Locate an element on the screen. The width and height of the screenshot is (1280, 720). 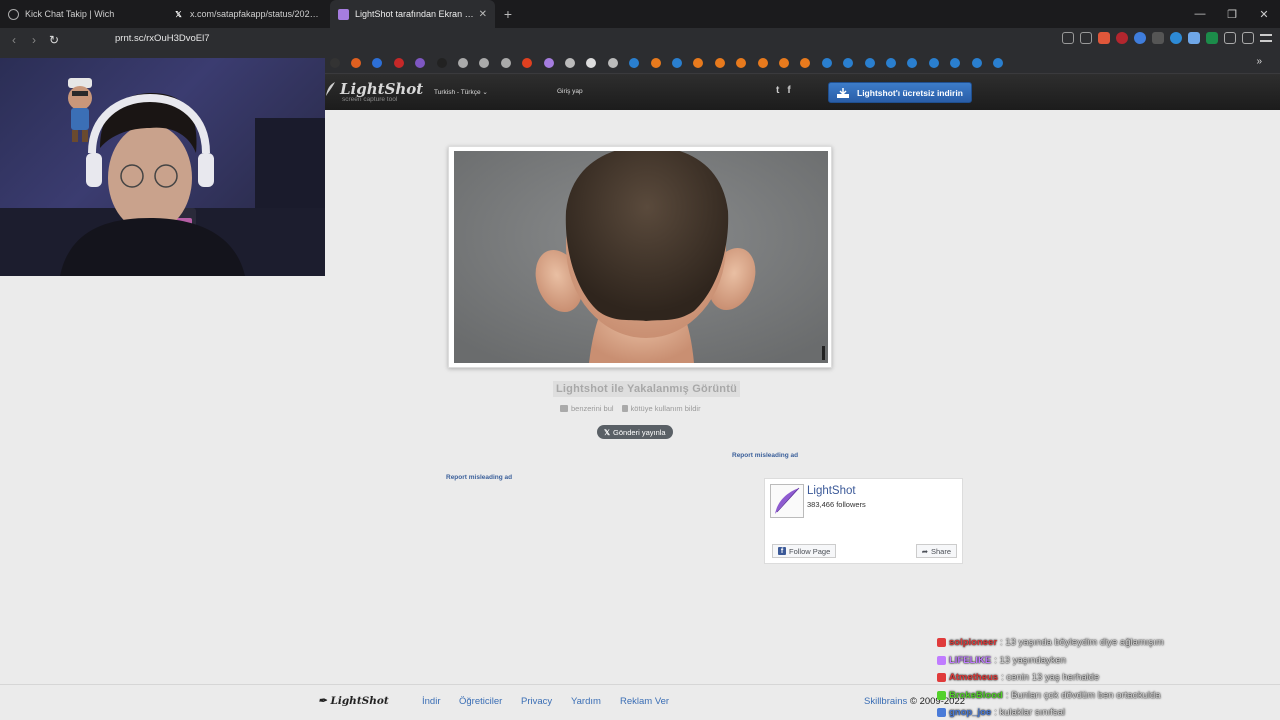
page-avatar is located at coordinates (787, 501).